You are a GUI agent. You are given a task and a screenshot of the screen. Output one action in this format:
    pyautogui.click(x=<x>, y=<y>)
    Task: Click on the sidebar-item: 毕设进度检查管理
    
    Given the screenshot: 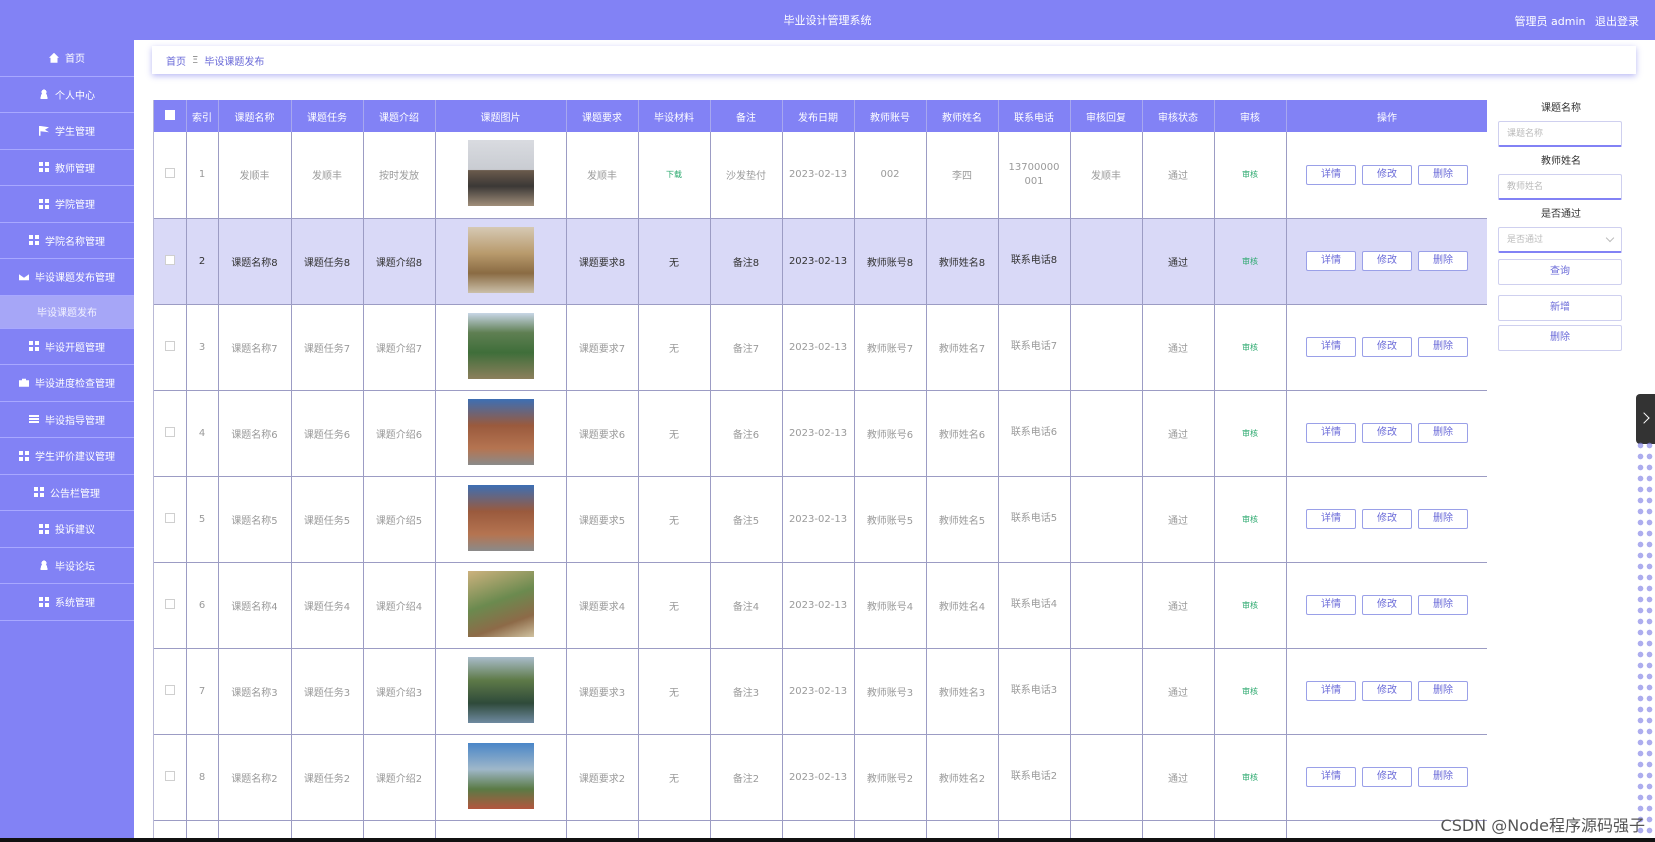 What is the action you would take?
    pyautogui.click(x=67, y=383)
    